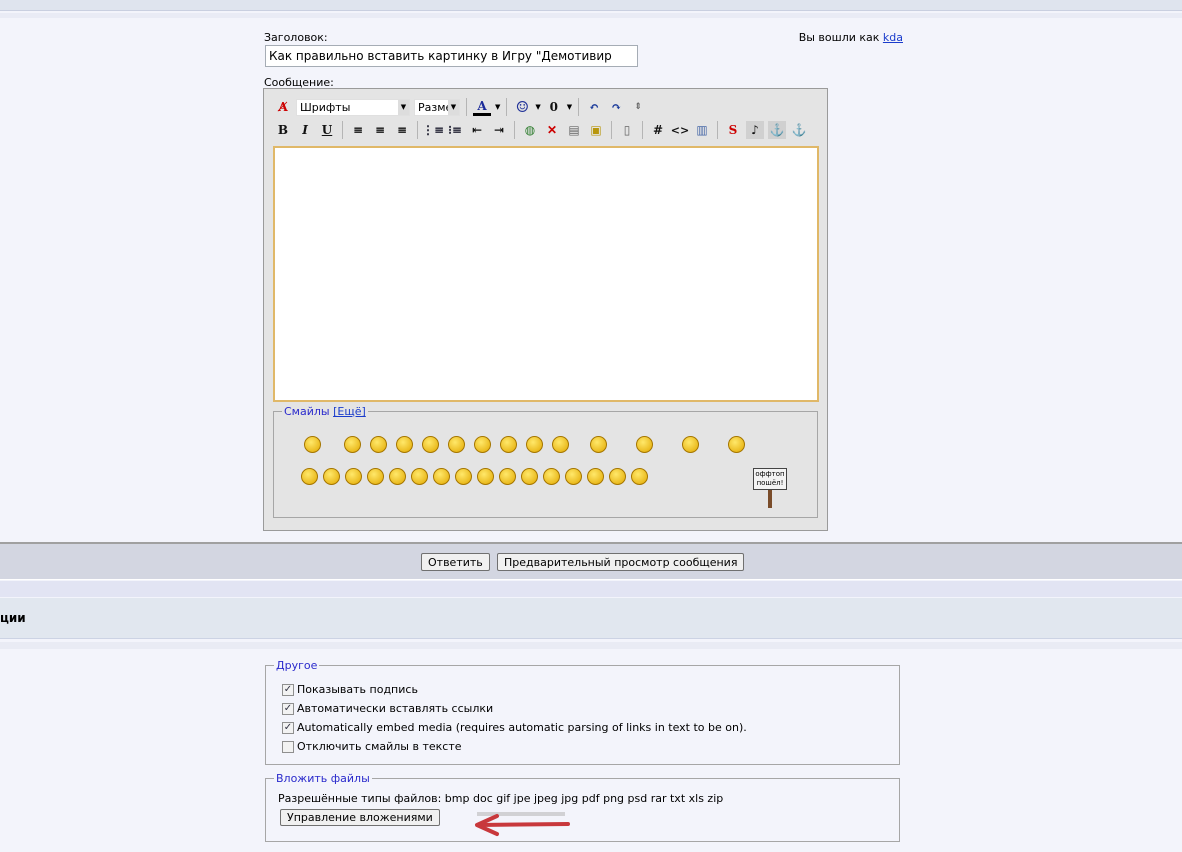  What do you see at coordinates (530, 130) in the screenshot?
I see `insert-link-icon: ◍` at bounding box center [530, 130].